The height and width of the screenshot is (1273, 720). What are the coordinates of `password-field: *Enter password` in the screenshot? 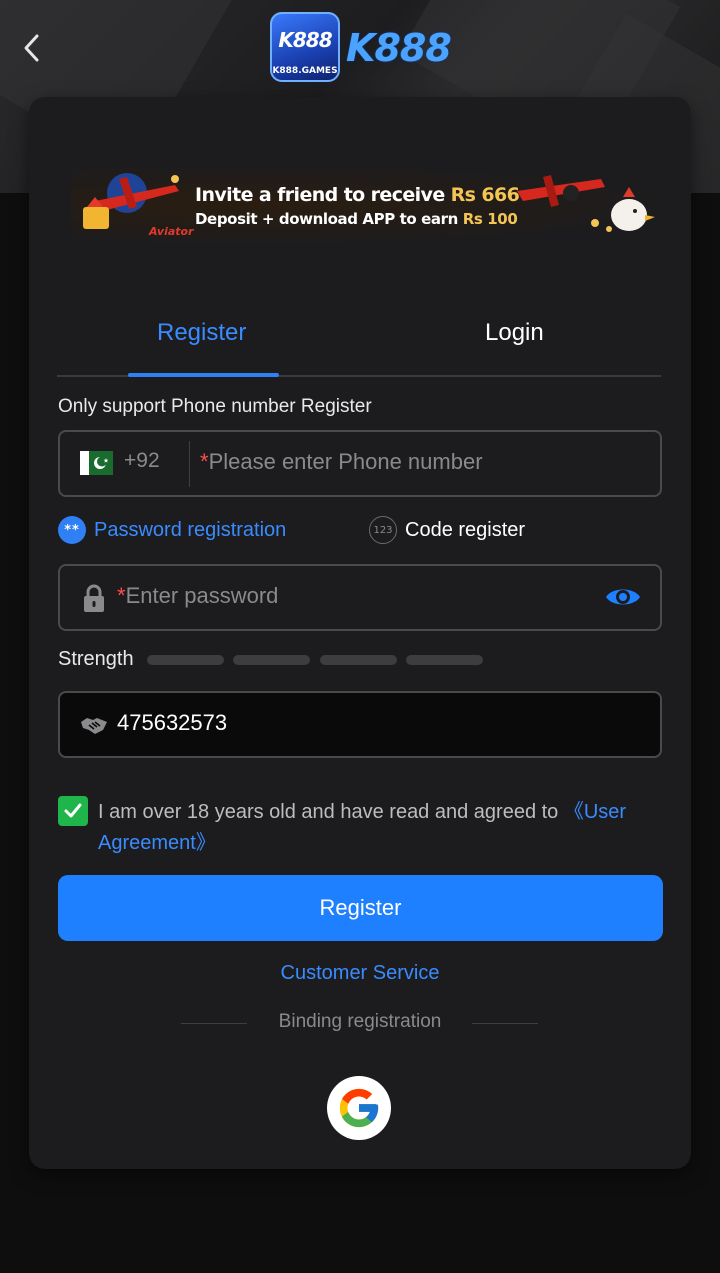 It's located at (360, 597).